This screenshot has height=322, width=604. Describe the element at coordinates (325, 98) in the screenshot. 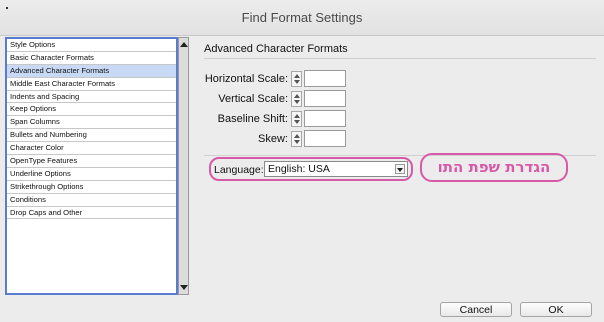

I see `vertical-scale-input` at that location.